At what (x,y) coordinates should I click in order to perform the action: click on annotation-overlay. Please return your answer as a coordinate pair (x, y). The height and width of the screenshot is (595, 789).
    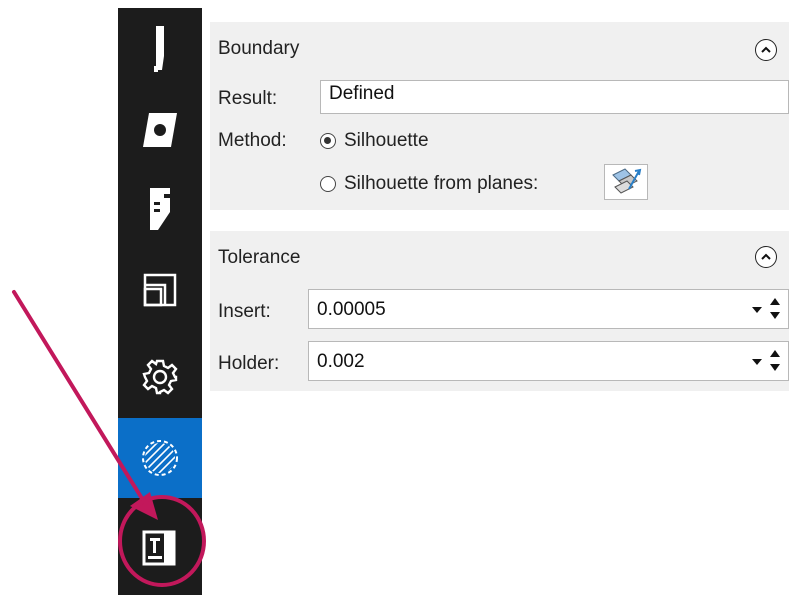
    Looking at the image, I should click on (109, 438).